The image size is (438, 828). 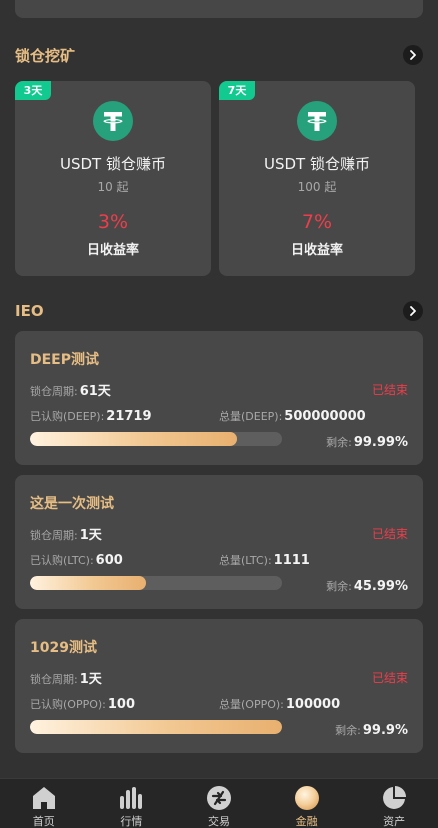 I want to click on total-amount: 总量(DEEP): 500000000, so click(x=292, y=416).